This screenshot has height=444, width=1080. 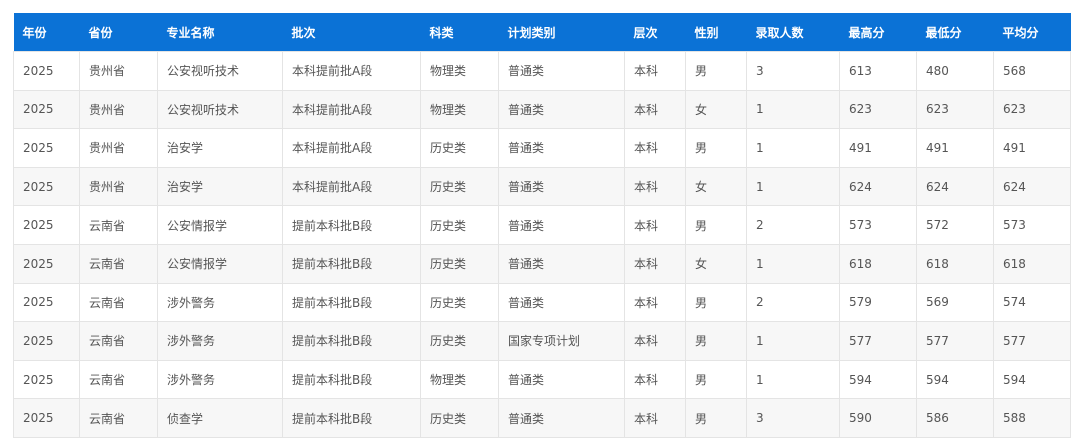 What do you see at coordinates (878, 341) in the screenshot?
I see `cell-max-score: 577` at bounding box center [878, 341].